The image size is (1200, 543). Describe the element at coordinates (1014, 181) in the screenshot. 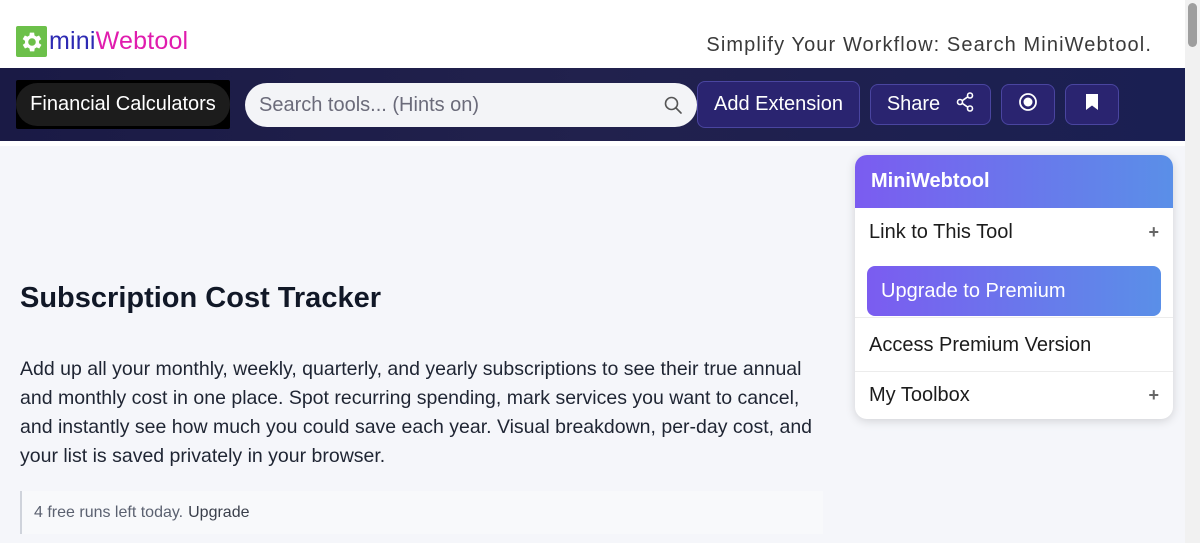

I see `panel-title: MiniWebtool` at that location.